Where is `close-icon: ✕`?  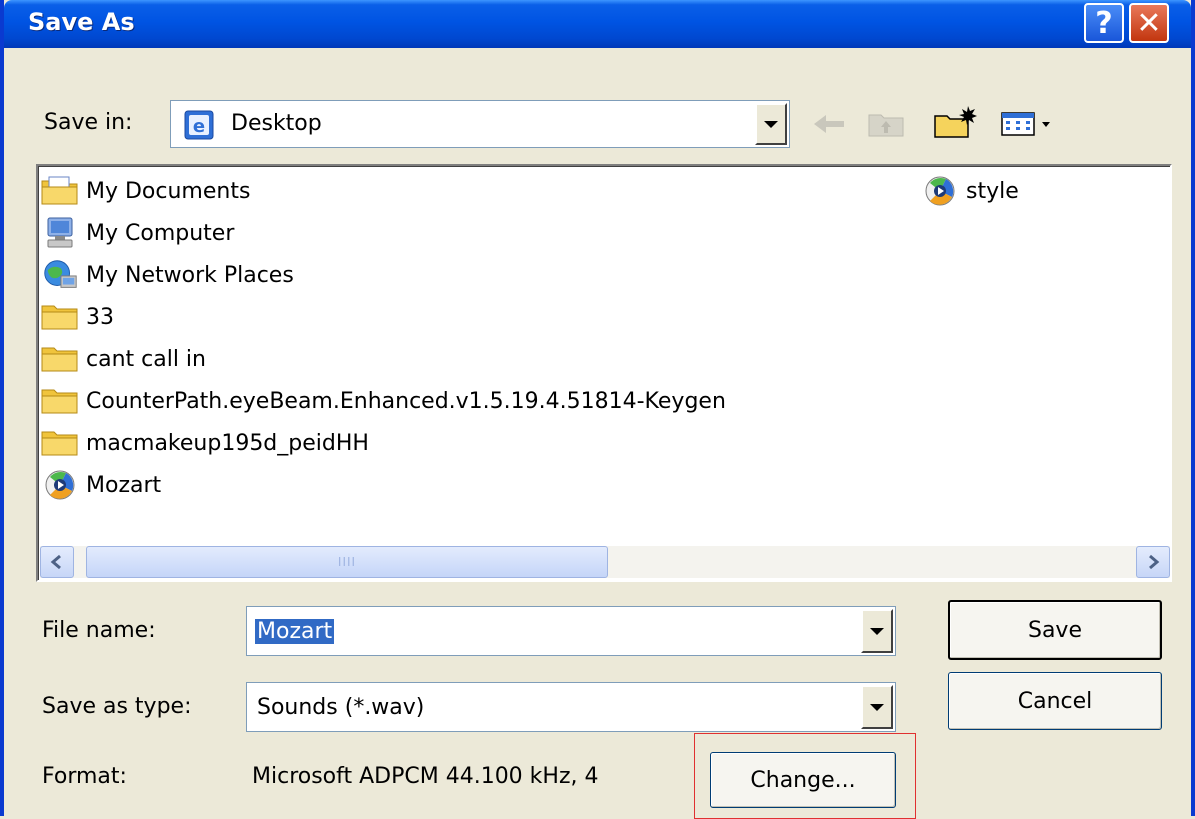 close-icon: ✕ is located at coordinates (1149, 23).